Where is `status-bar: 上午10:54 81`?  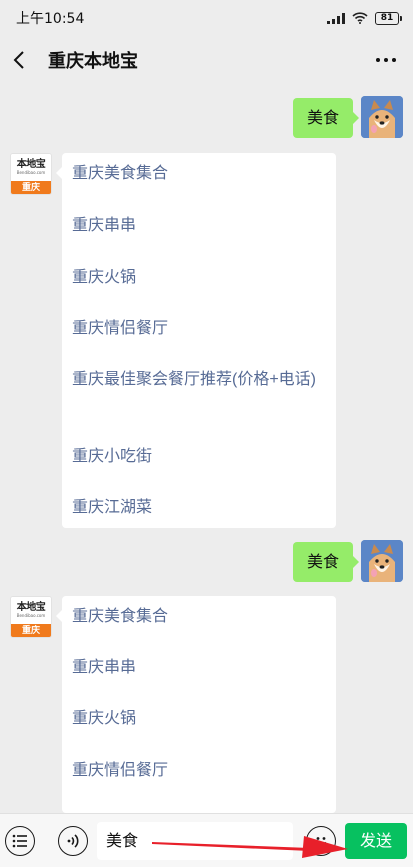 status-bar: 上午10:54 81 is located at coordinates (206, 18).